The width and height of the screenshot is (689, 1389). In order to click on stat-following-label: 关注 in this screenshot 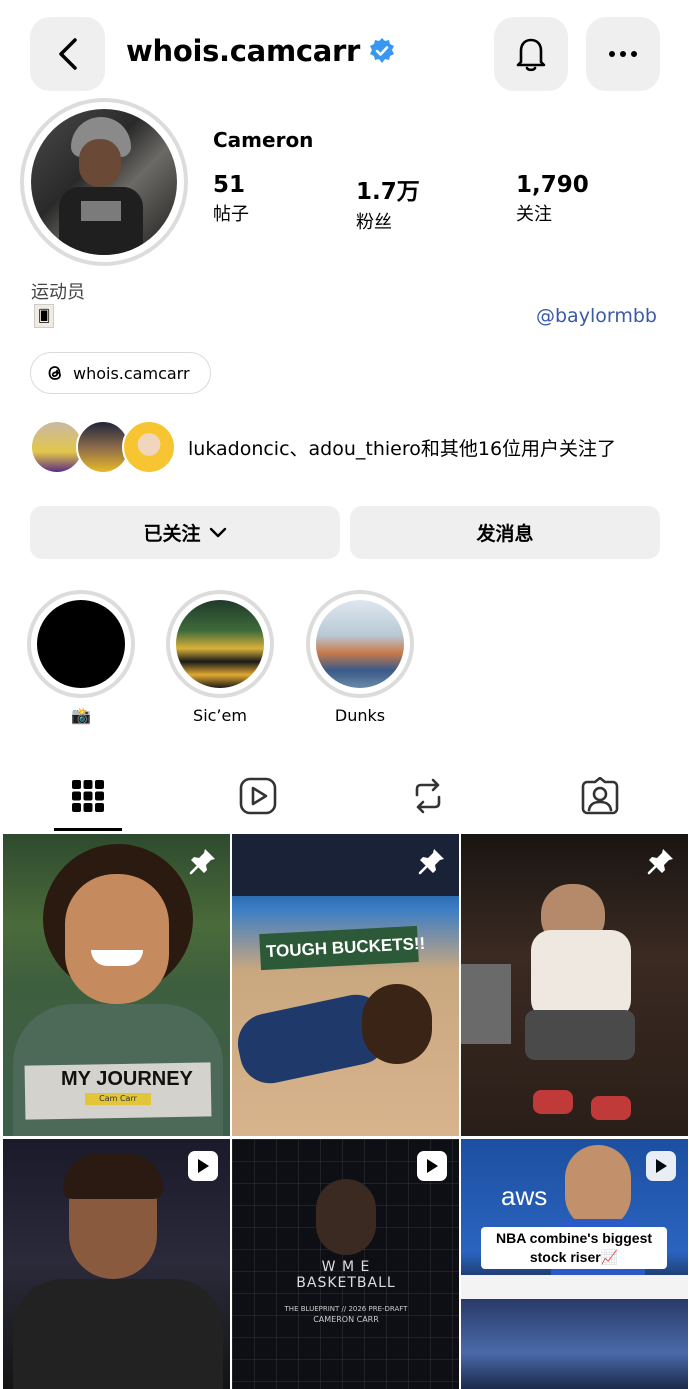, I will do `click(534, 214)`.